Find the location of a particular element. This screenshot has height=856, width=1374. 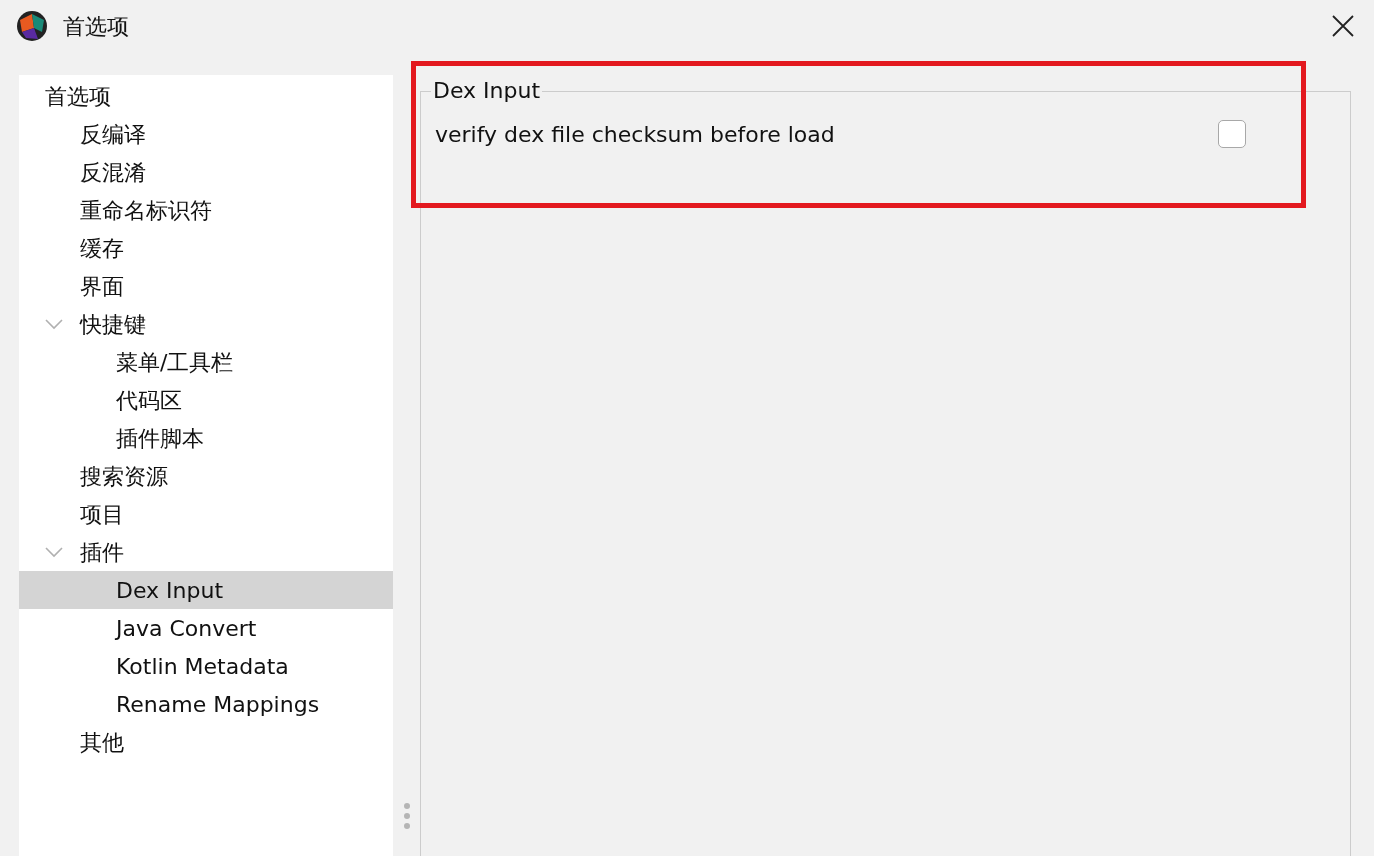

window-title: 首选项 is located at coordinates (96, 26).